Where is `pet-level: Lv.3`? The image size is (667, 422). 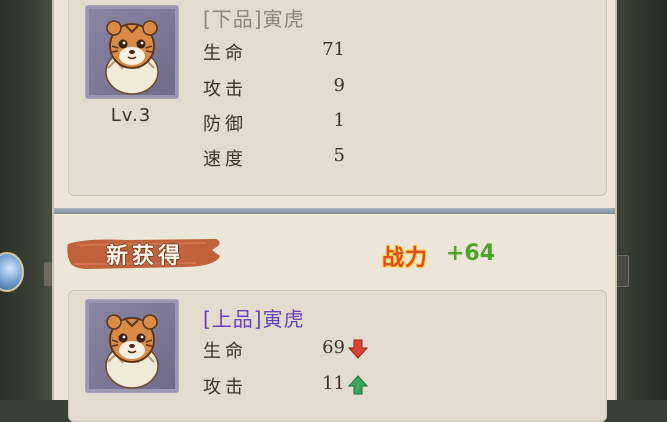
pet-level: Lv.3 is located at coordinates (131, 115).